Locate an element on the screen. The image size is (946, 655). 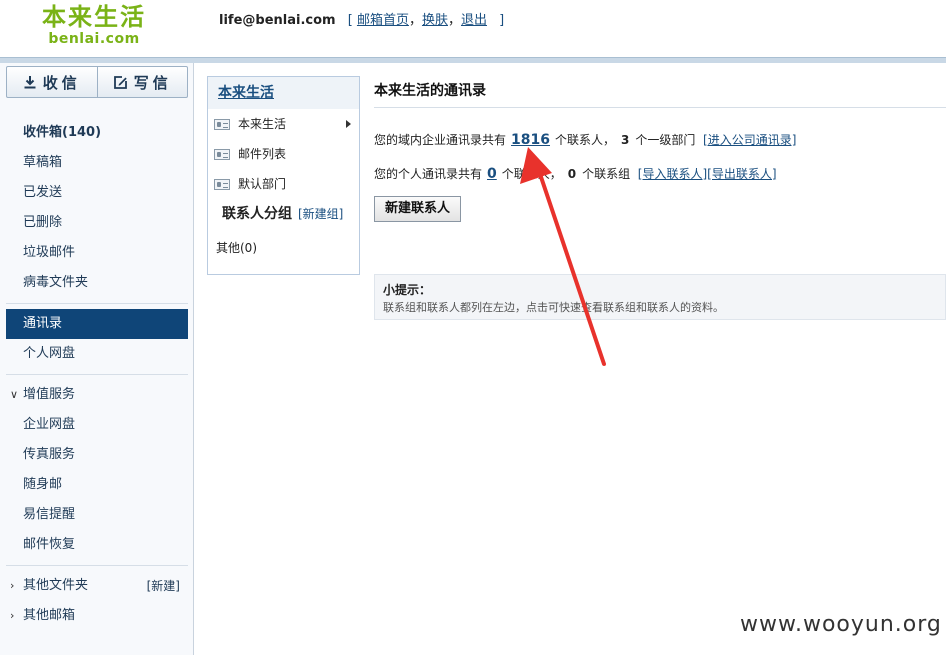
vas-toggle: ∨ 增值服务 is located at coordinates (97, 395).